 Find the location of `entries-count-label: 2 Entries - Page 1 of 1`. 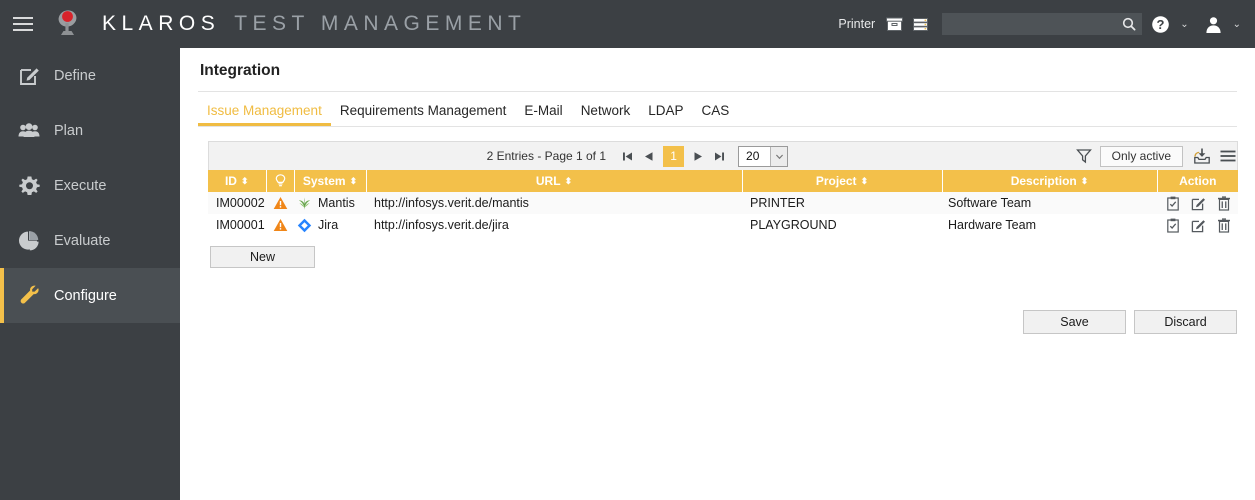

entries-count-label: 2 Entries - Page 1 of 1 is located at coordinates (546, 156).